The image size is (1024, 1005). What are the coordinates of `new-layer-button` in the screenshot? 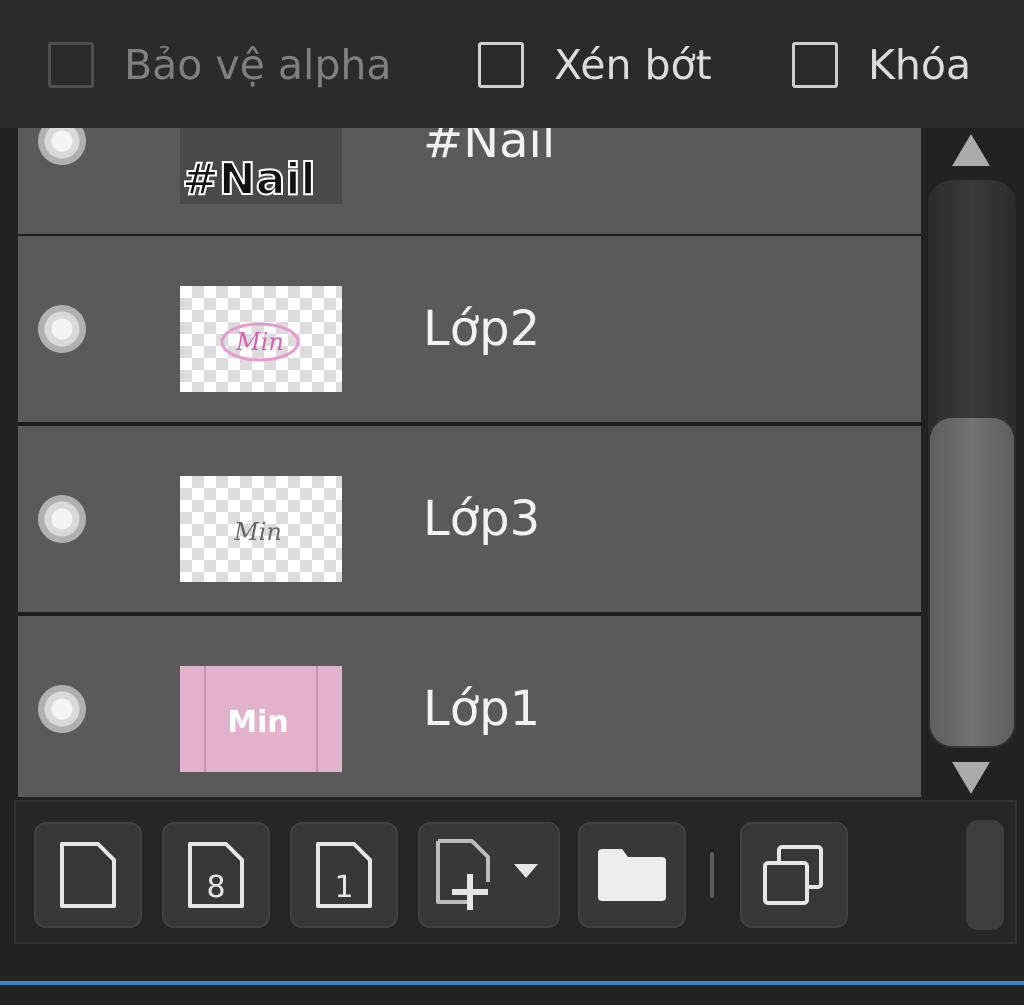 It's located at (88, 875).